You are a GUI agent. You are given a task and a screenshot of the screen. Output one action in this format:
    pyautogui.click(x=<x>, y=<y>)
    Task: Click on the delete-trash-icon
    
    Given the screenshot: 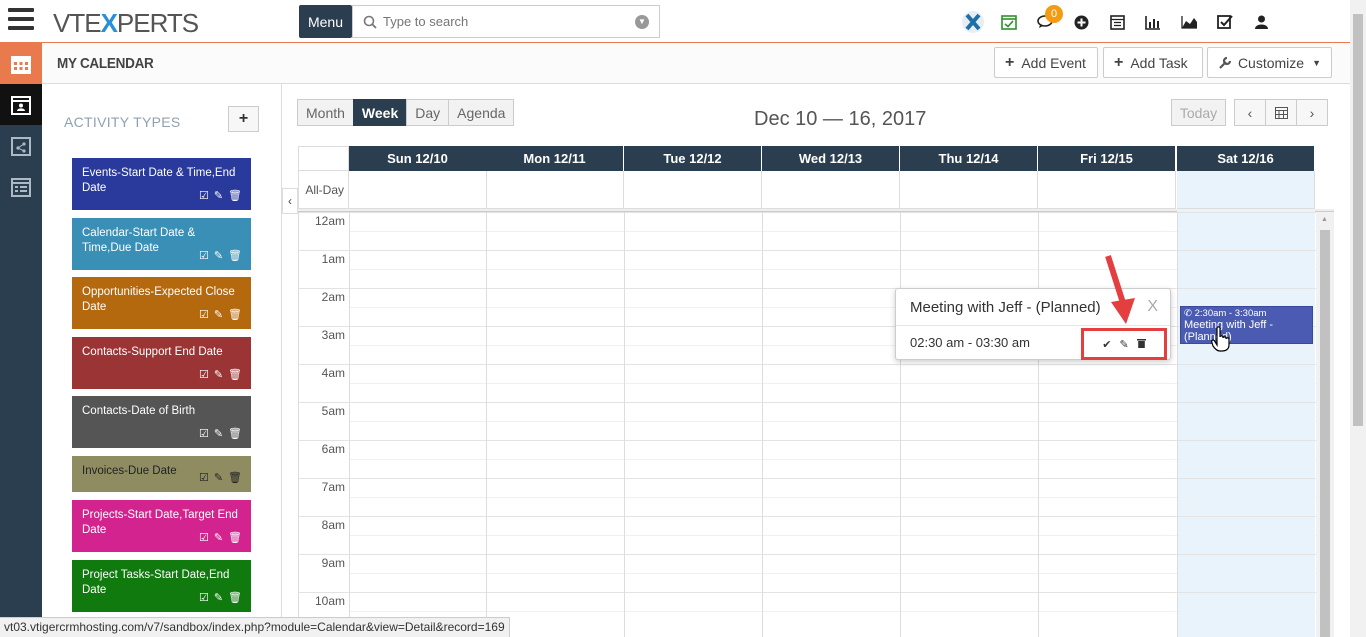 What is the action you would take?
    pyautogui.click(x=1141, y=344)
    